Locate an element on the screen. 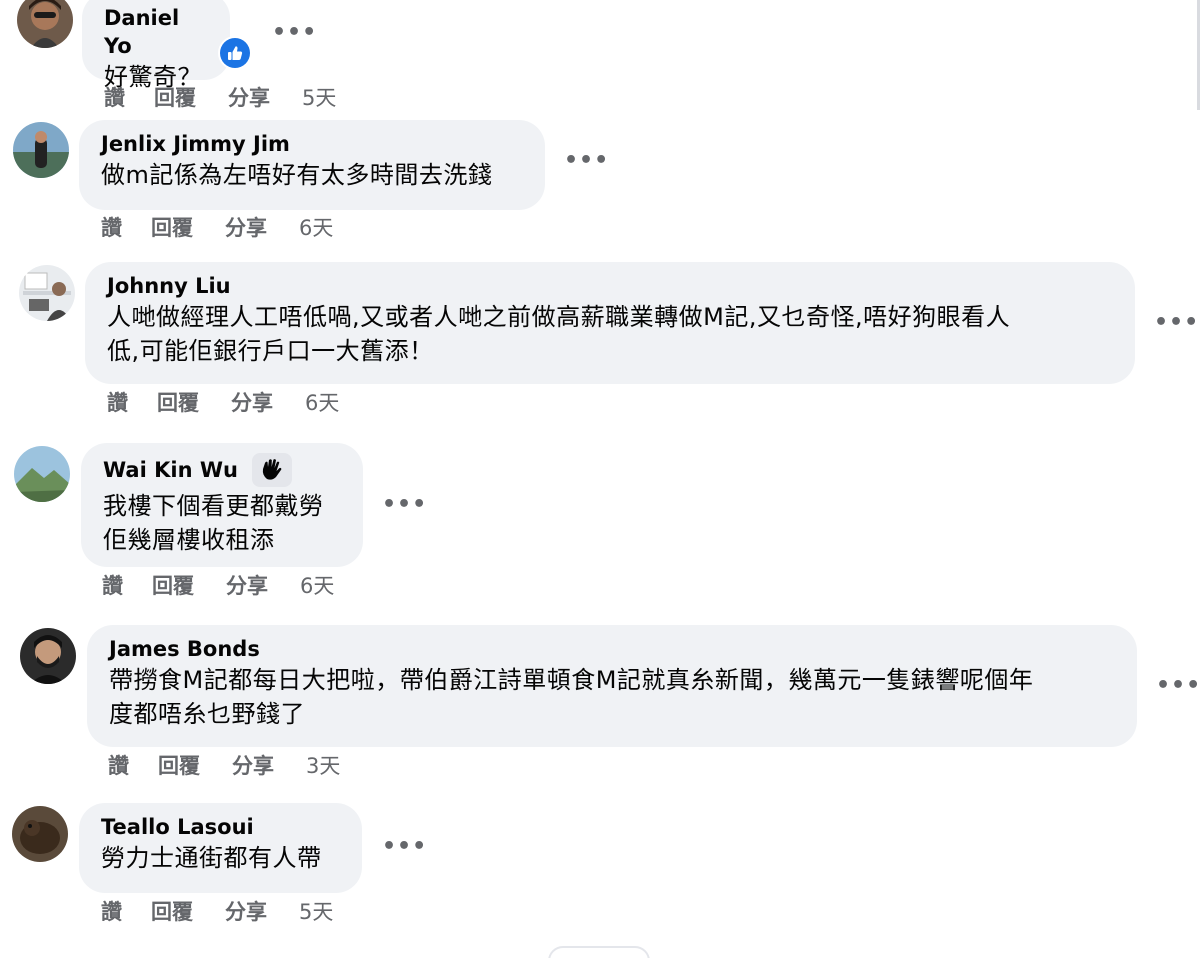  avatar is located at coordinates (40, 834).